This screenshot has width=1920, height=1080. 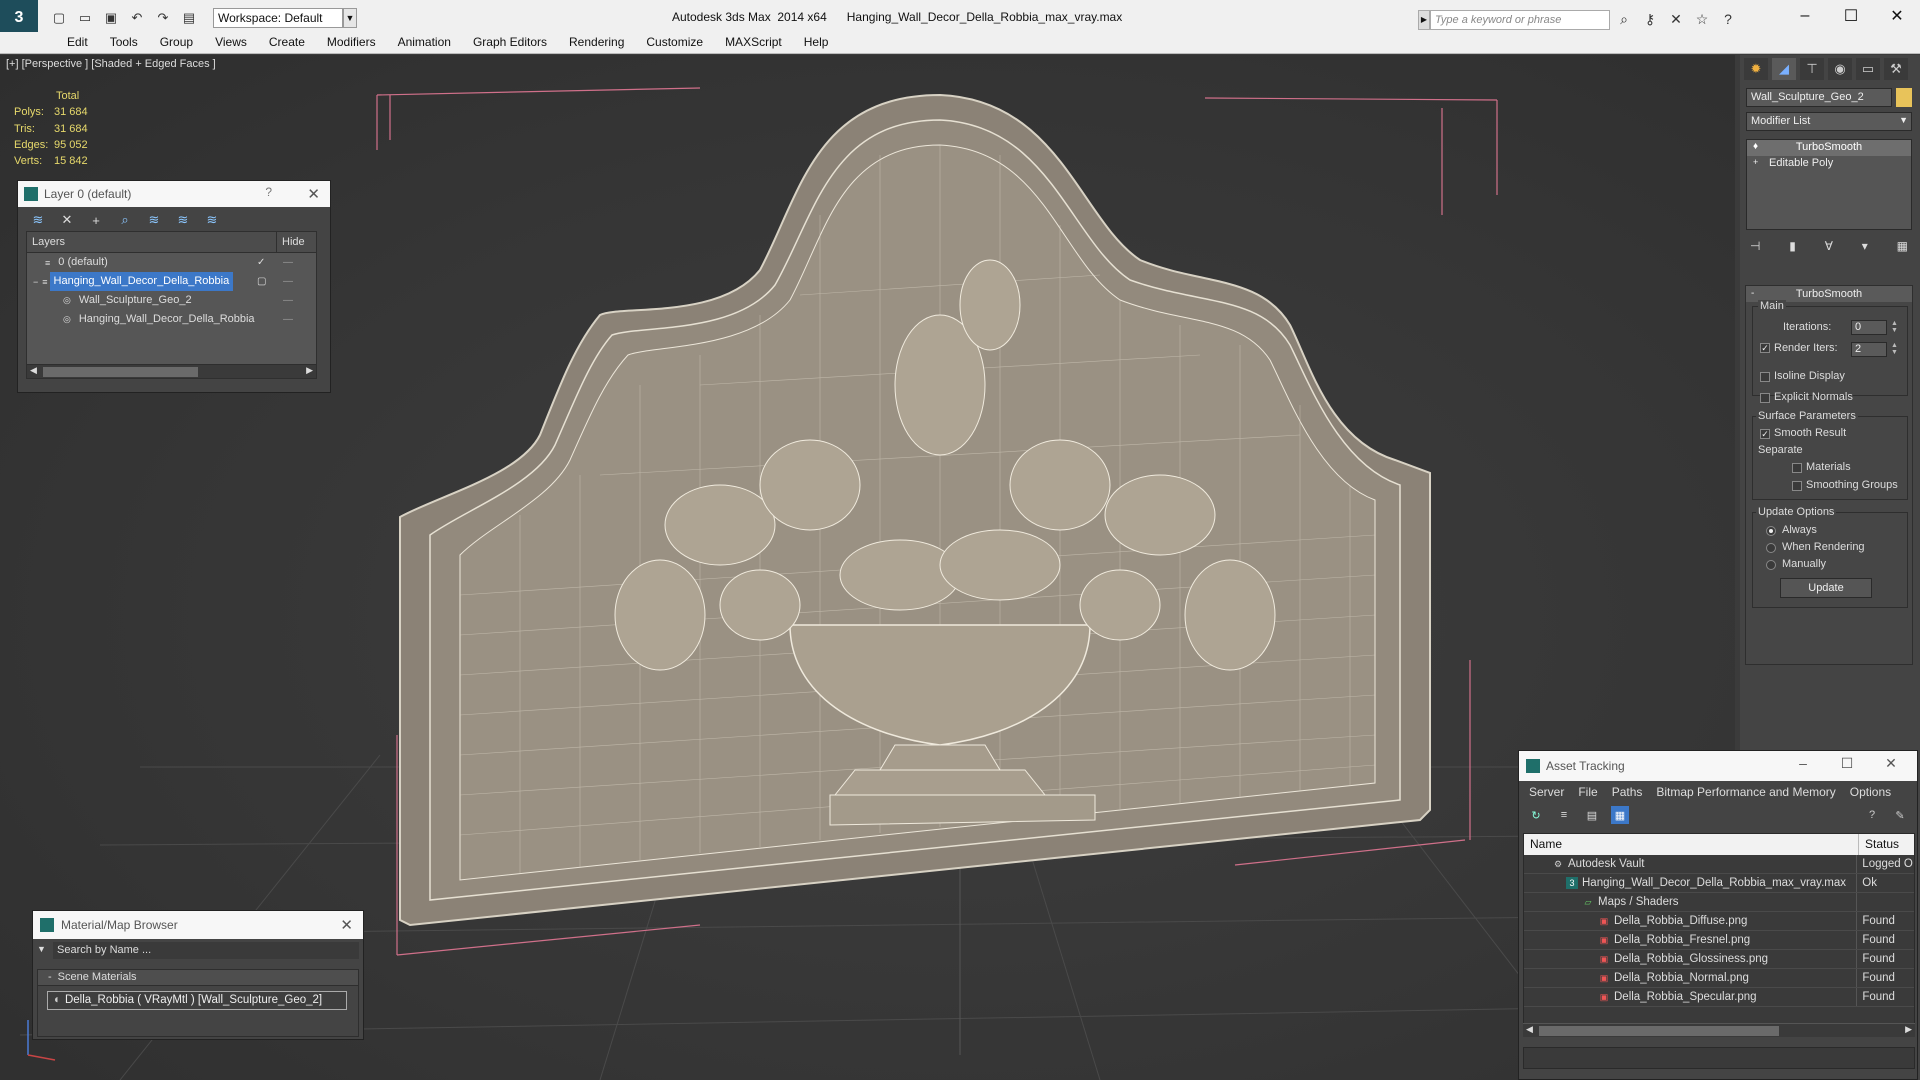 What do you see at coordinates (163, 18) in the screenshot?
I see `redo-icon: ↷` at bounding box center [163, 18].